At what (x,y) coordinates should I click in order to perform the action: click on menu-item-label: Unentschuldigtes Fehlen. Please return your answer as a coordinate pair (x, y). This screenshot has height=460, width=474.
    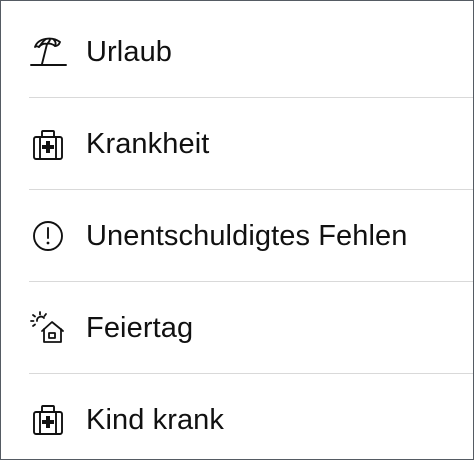
    Looking at the image, I should click on (247, 236).